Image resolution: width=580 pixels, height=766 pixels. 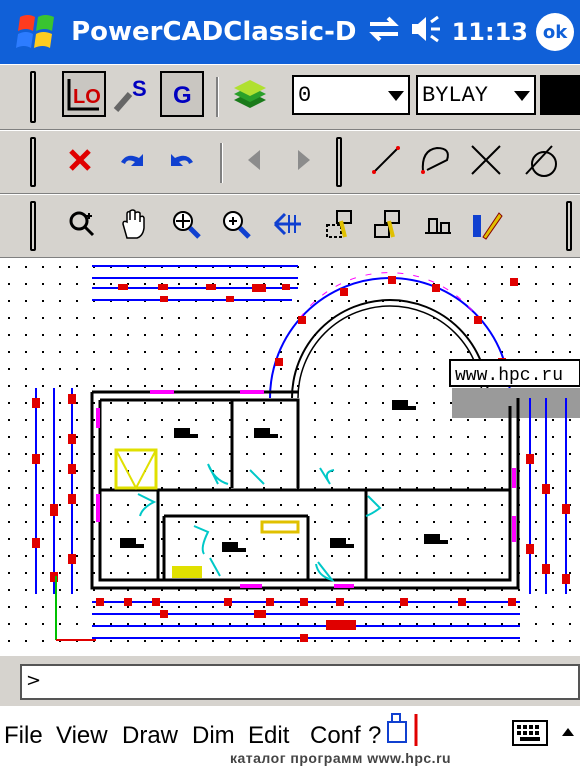 What do you see at coordinates (87, 97) in the screenshot?
I see `svg-text: LO` at bounding box center [87, 97].